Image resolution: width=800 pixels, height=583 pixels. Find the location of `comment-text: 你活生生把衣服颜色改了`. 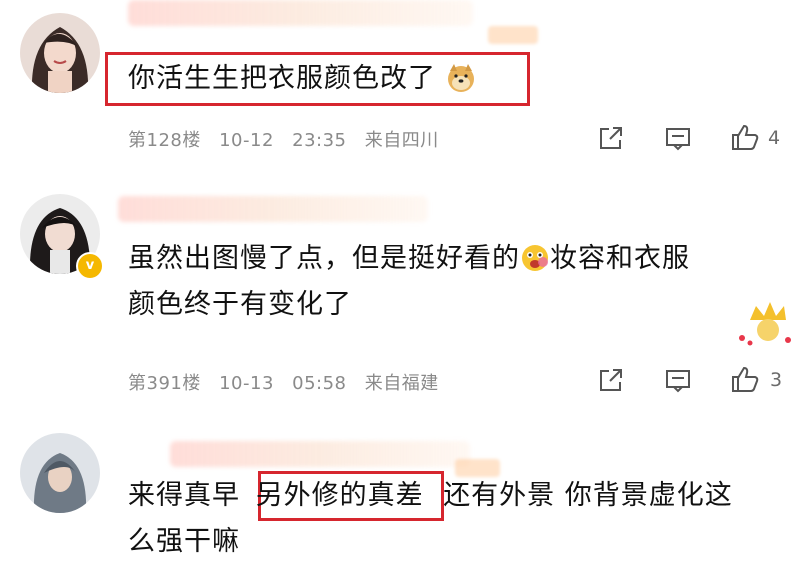

comment-text: 你活生生把衣服颜色改了 is located at coordinates (302, 79).